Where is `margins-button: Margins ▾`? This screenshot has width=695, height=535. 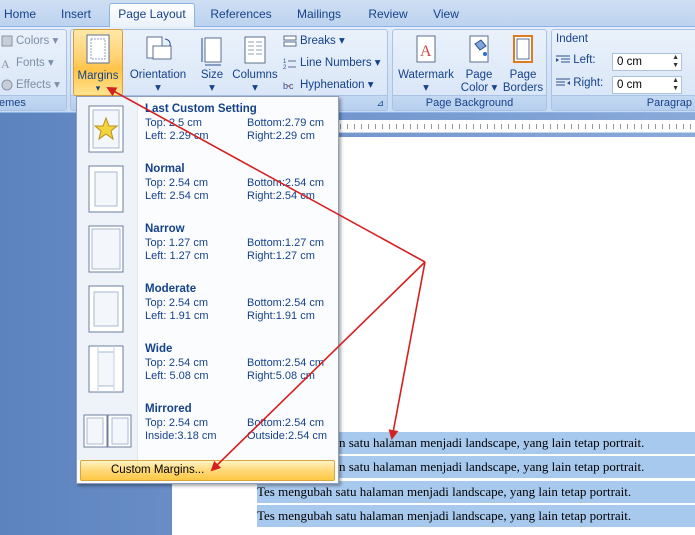
margins-button: Margins ▾ is located at coordinates (98, 62).